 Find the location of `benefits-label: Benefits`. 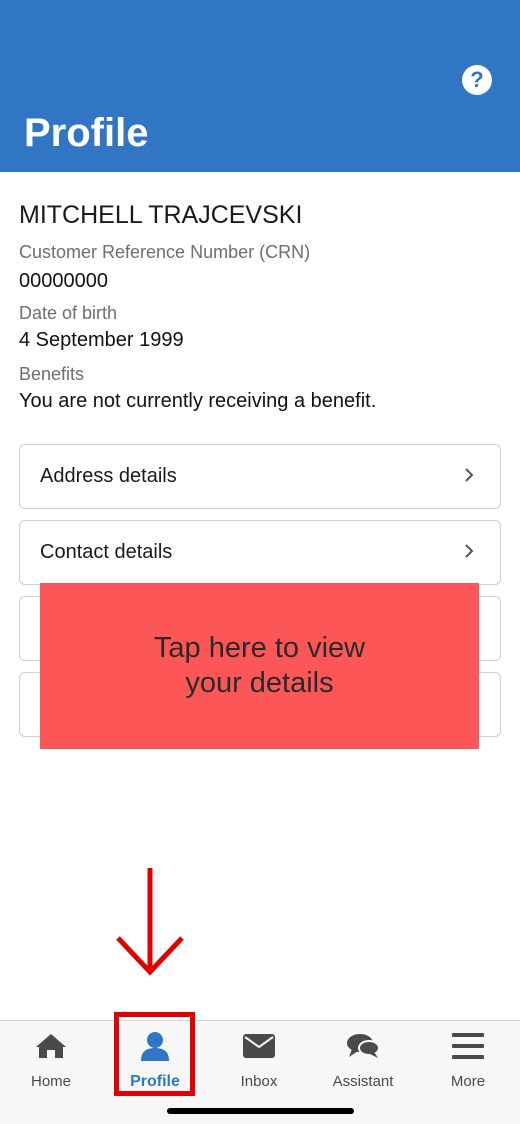

benefits-label: Benefits is located at coordinates (52, 374).